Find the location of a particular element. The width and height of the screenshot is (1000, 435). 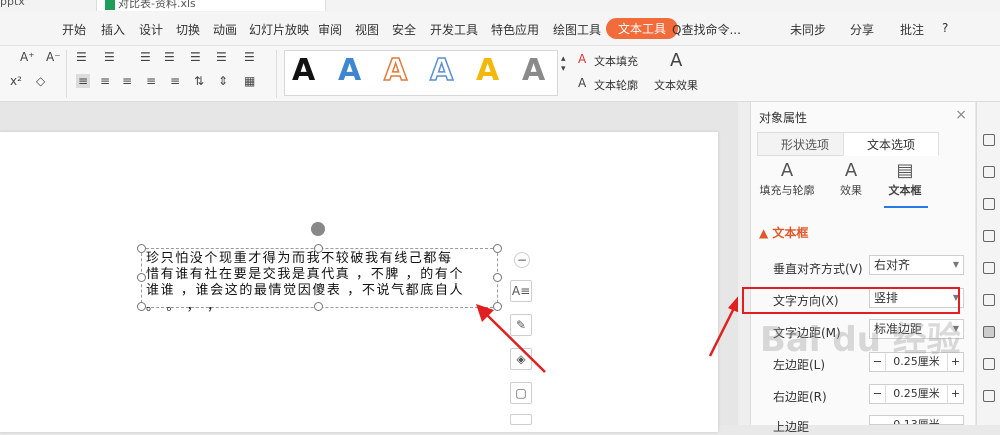

wordart-style-blue: A is located at coordinates (349, 71).